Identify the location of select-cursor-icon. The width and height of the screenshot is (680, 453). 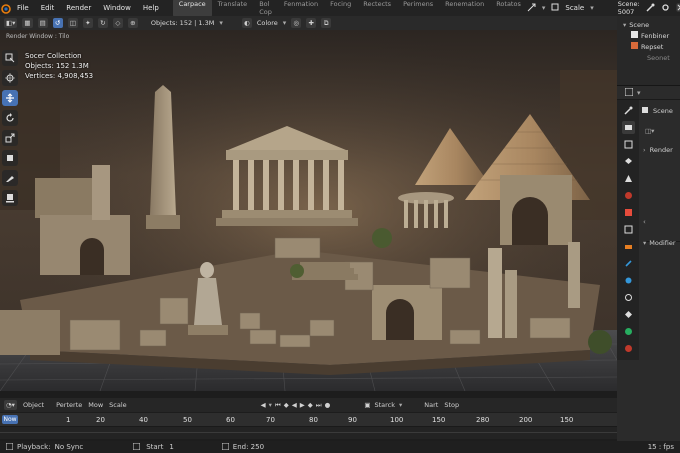
(10, 58).